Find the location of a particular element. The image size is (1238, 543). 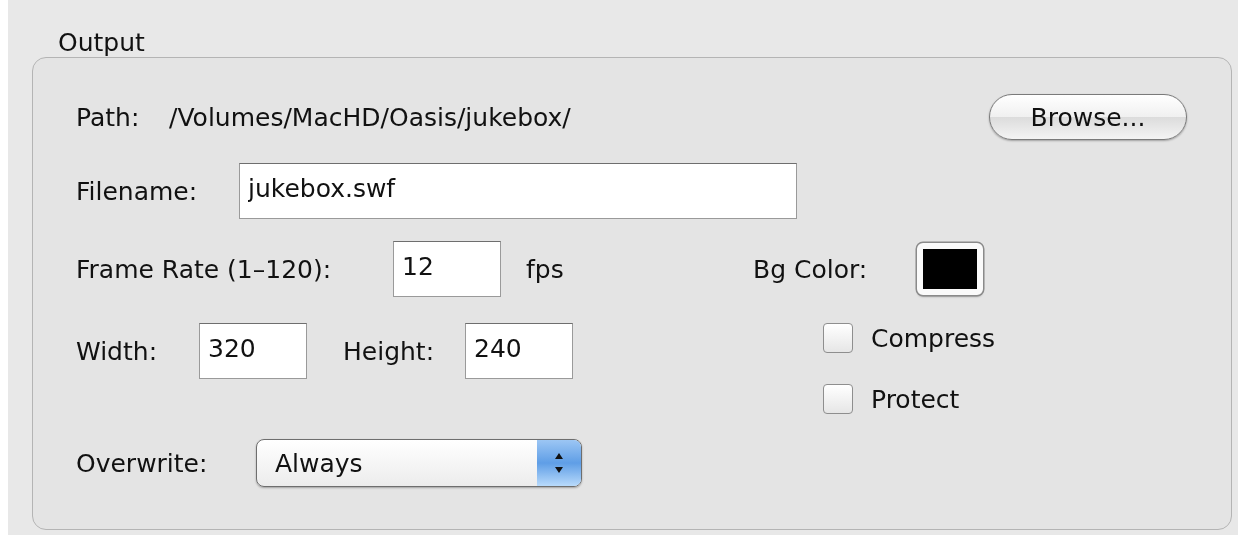

checkbox-label: Protect is located at coordinates (915, 399).